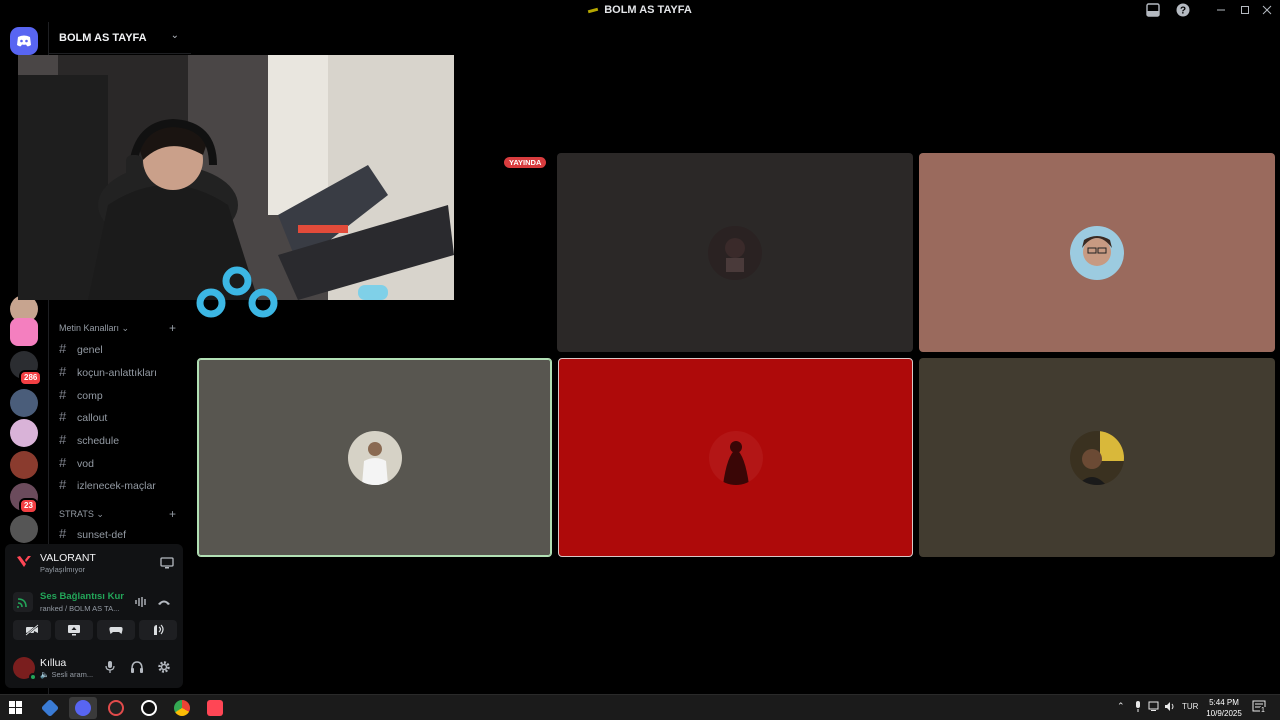 The height and width of the screenshot is (720, 1280). Describe the element at coordinates (92, 418) in the screenshot. I see `channel-label: callout` at that location.